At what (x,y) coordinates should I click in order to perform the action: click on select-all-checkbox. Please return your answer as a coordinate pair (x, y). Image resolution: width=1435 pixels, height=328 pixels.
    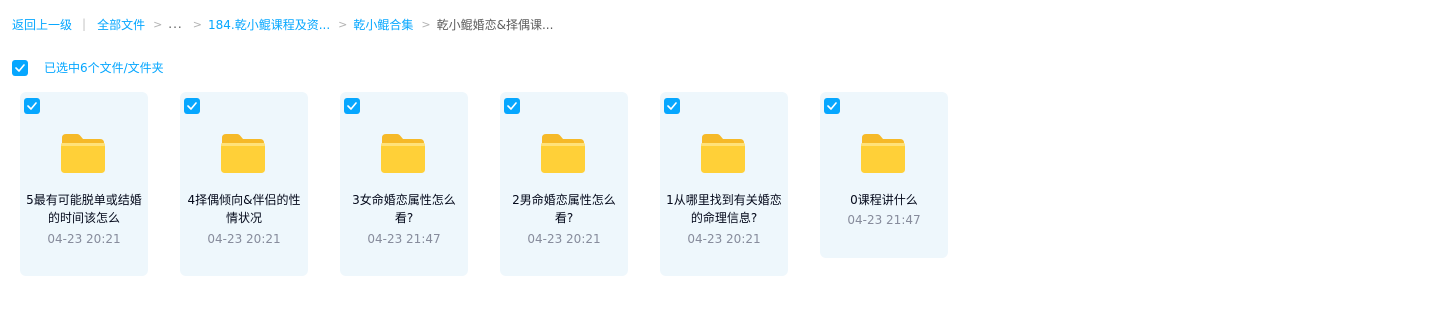
    Looking at the image, I should click on (20, 67).